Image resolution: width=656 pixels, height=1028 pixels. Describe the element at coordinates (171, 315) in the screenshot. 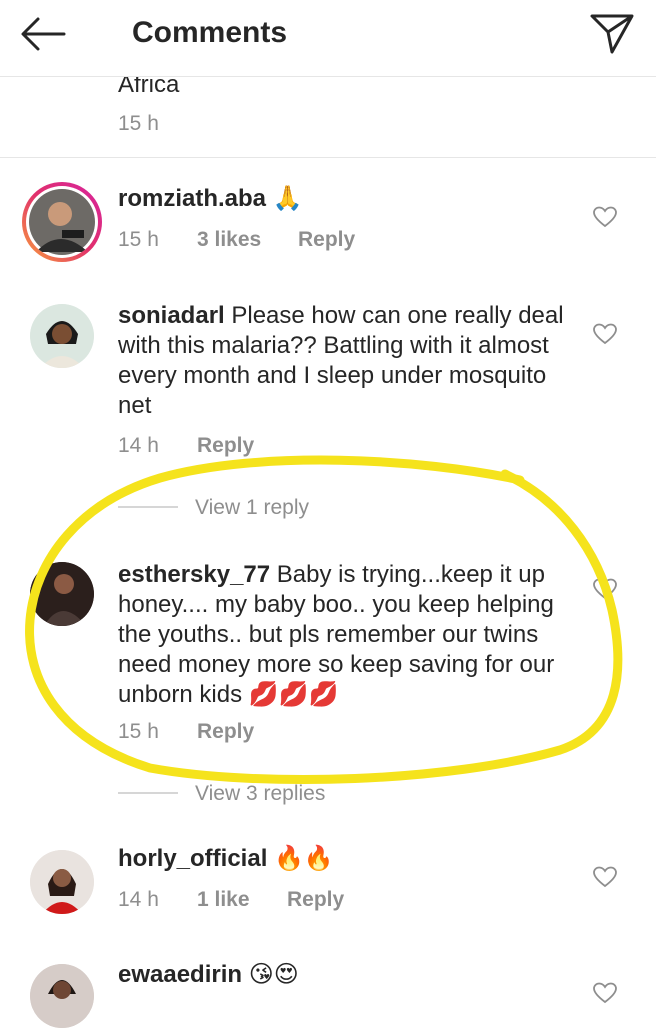

I see `comment-username: soniadarl` at that location.